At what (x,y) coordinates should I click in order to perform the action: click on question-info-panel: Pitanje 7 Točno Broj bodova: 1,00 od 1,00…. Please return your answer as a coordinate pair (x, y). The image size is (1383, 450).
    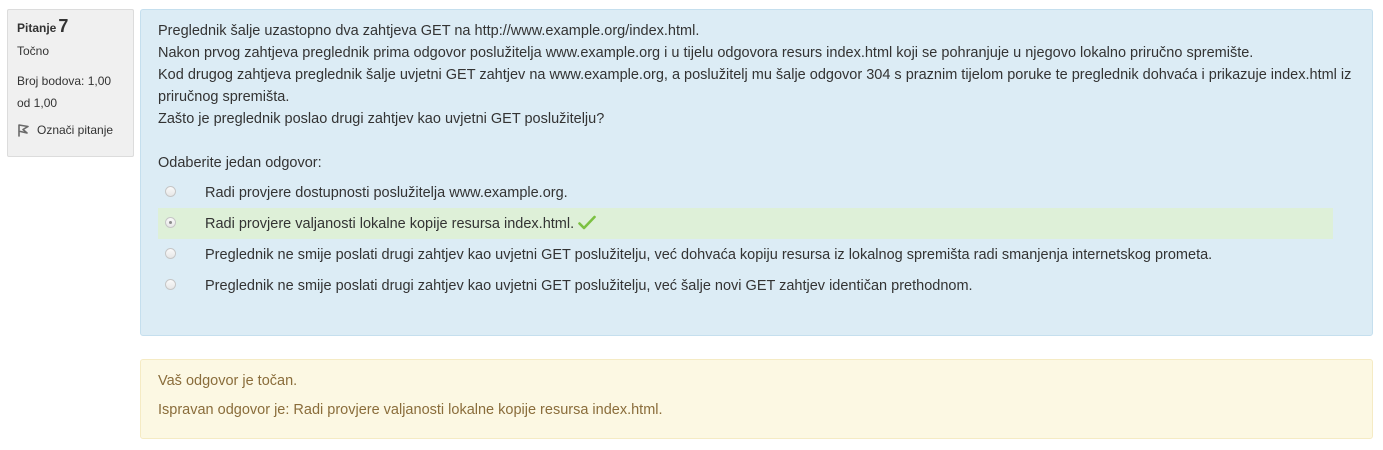
    Looking at the image, I should click on (70, 83).